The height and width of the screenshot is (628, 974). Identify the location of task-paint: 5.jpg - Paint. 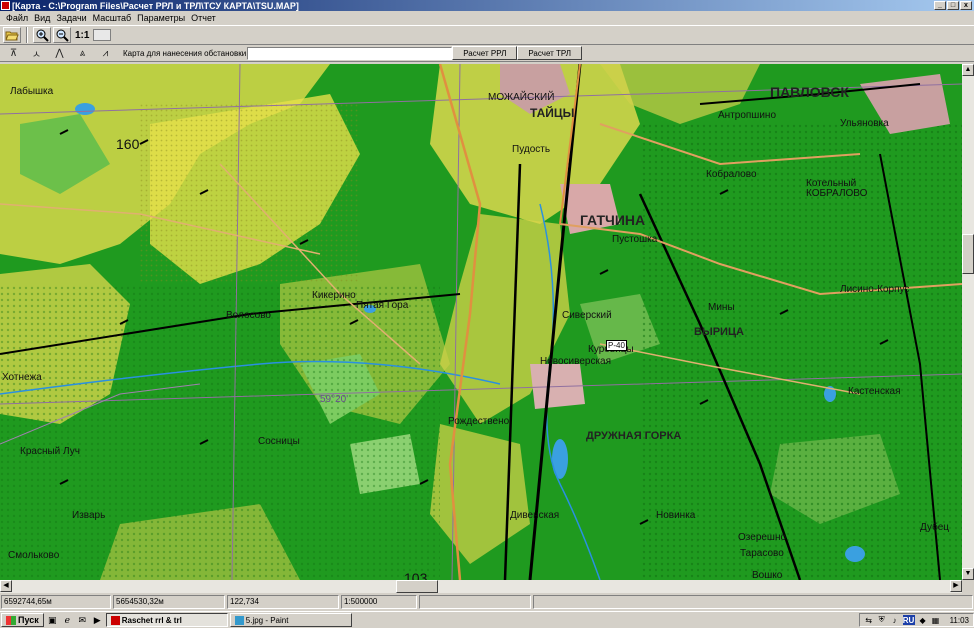
(290, 620).